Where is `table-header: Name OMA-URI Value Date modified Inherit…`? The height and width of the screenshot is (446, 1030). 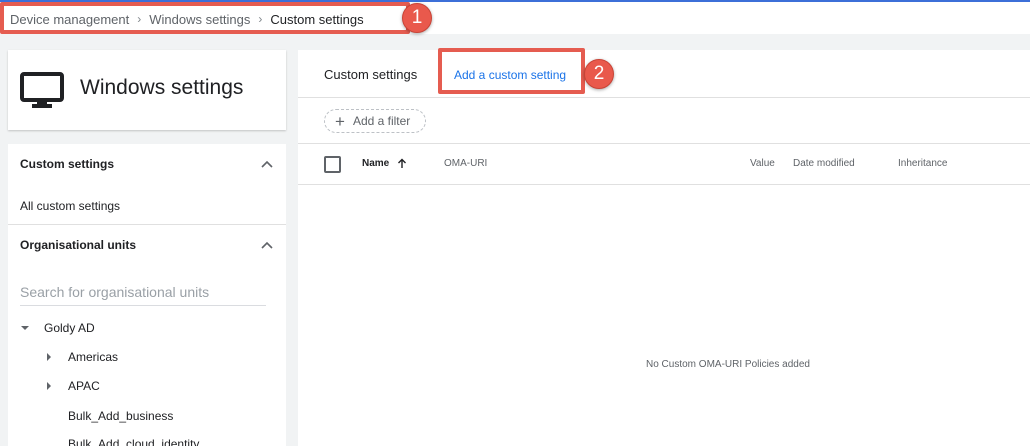 table-header: Name OMA-URI Value Date modified Inherit… is located at coordinates (664, 164).